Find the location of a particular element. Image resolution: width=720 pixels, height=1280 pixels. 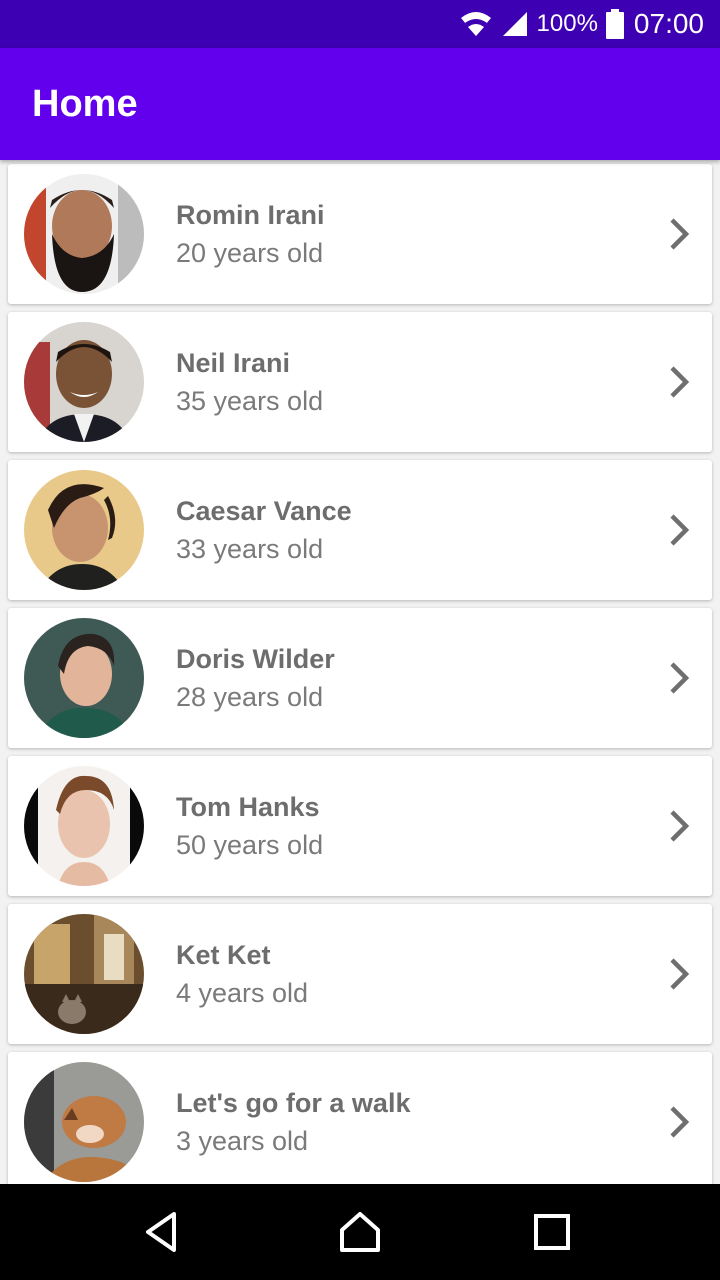

person-name: Doris Wilder is located at coordinates (255, 659).